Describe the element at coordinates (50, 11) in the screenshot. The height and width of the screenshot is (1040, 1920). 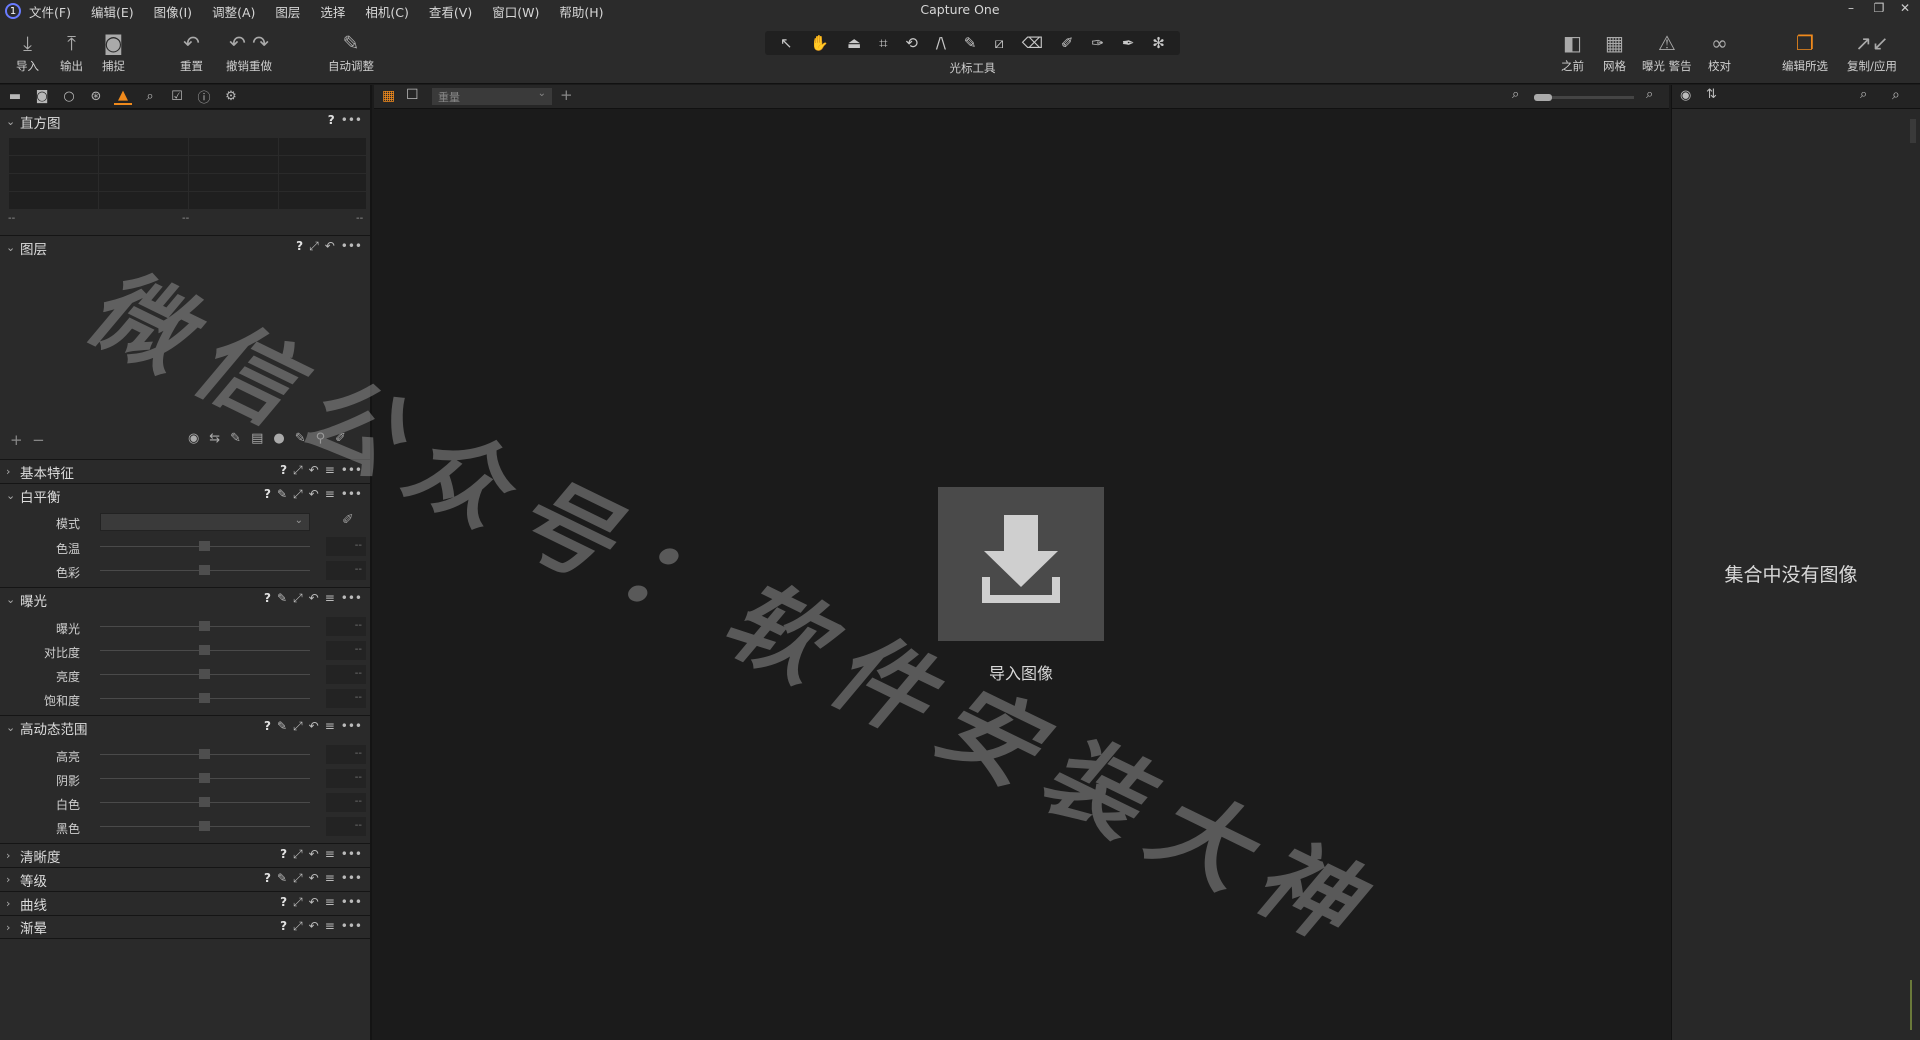
I see `menu-file: 文件(F)` at that location.